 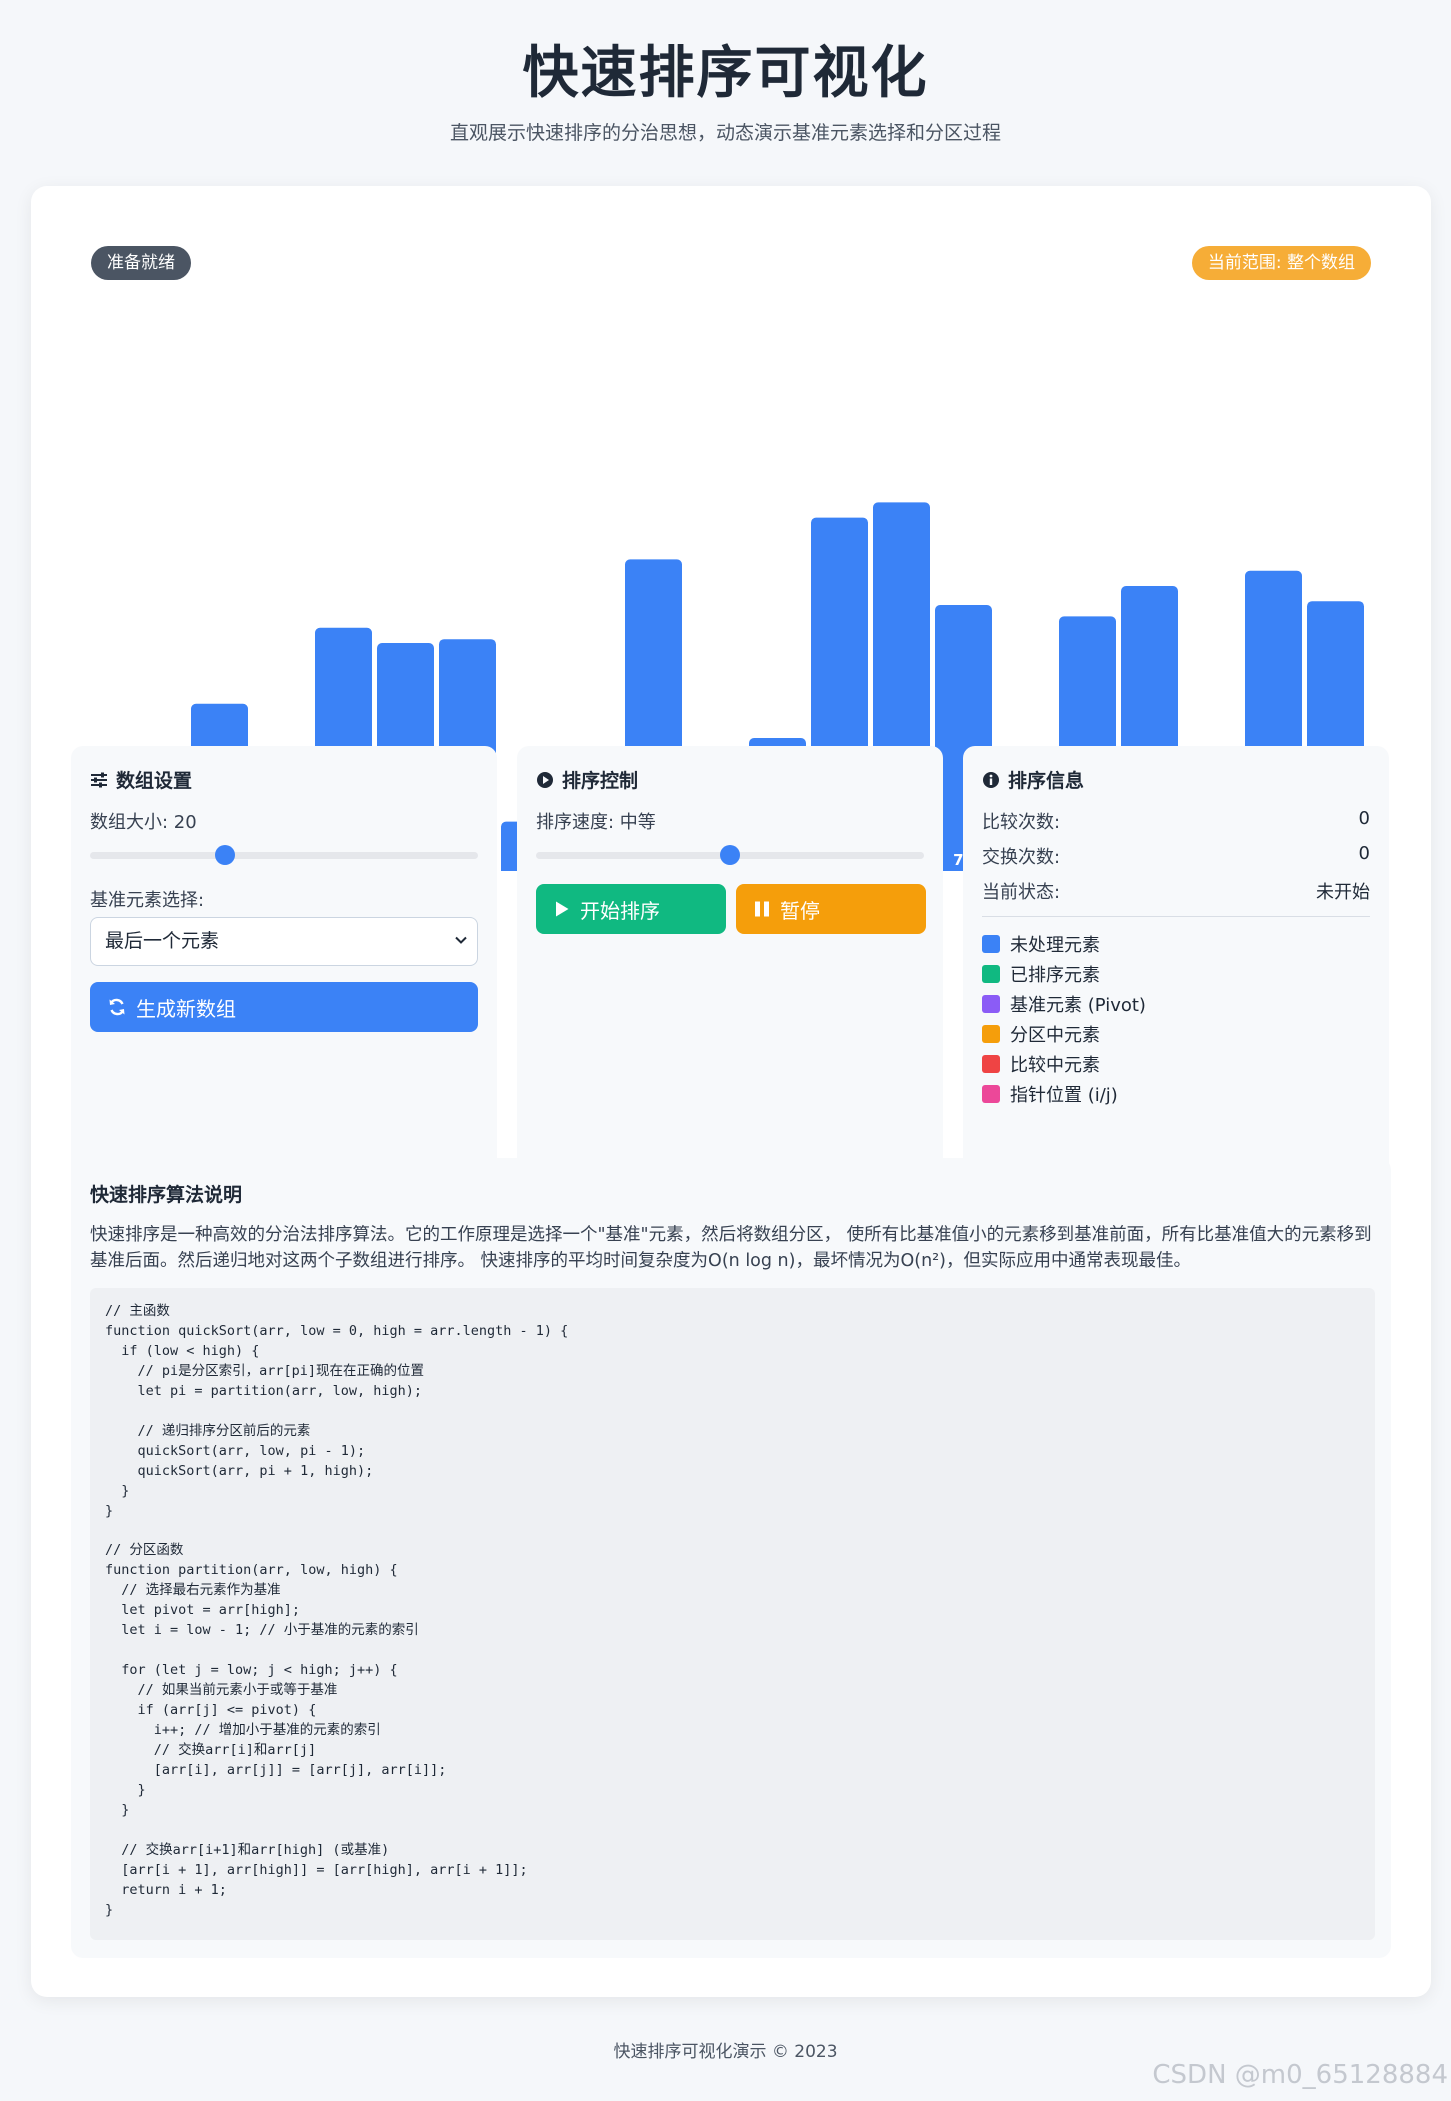 What do you see at coordinates (1055, 1065) in the screenshot?
I see `legend-label: 比较中元素` at bounding box center [1055, 1065].